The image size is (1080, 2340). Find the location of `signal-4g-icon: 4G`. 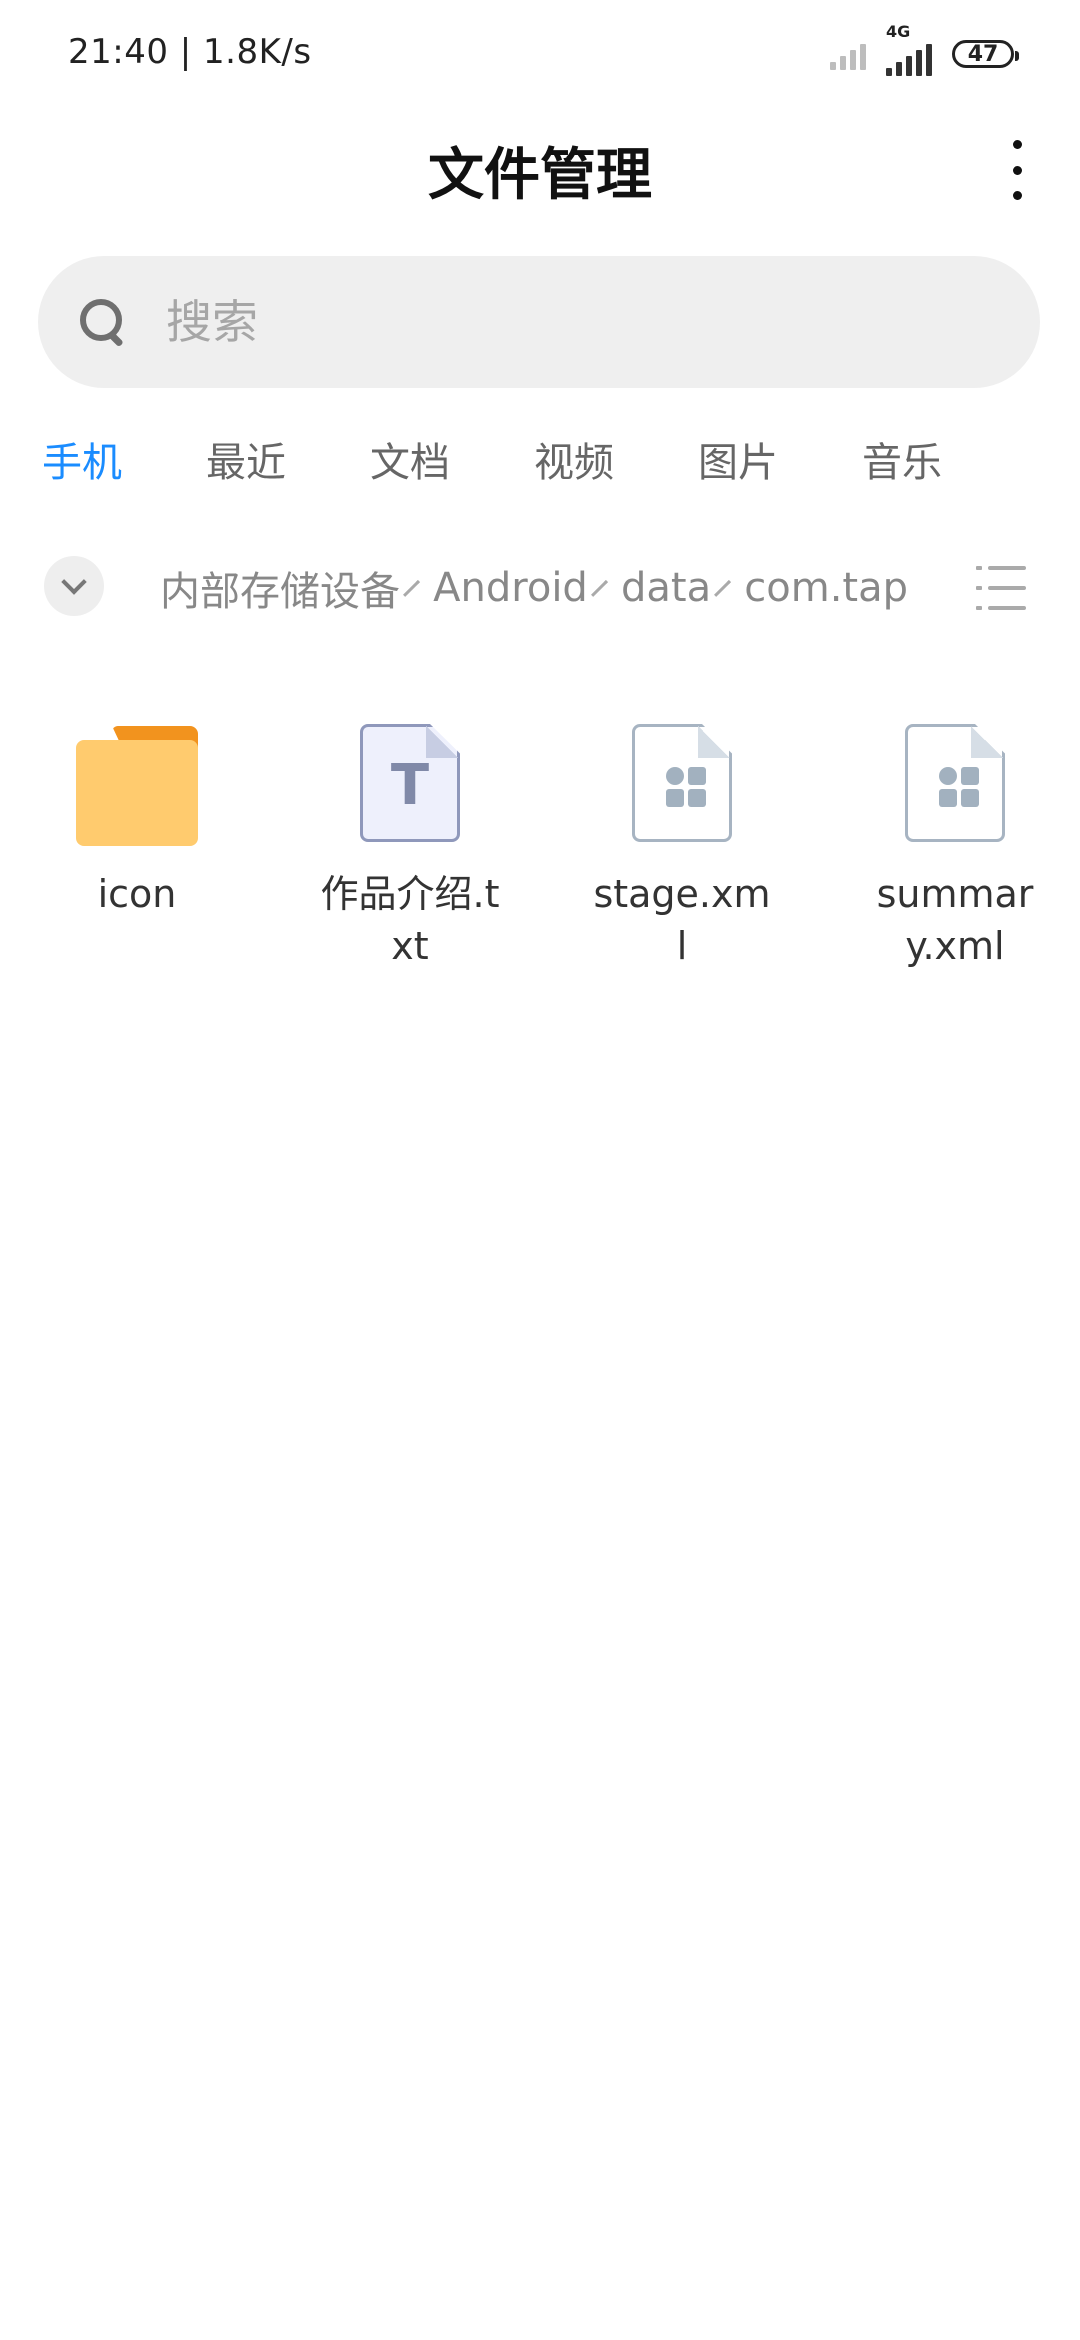

signal-4g-icon: 4G is located at coordinates (909, 49).